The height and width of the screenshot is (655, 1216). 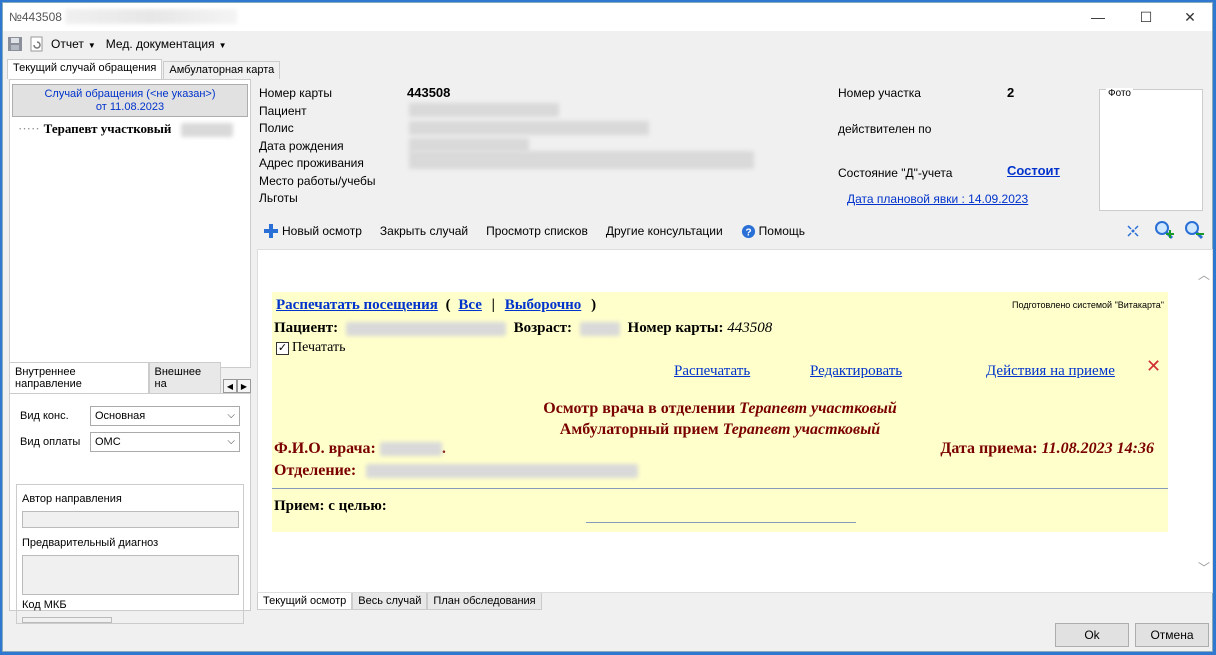 I want to click on scroll-up-icon: ︿, so click(x=1204, y=274).